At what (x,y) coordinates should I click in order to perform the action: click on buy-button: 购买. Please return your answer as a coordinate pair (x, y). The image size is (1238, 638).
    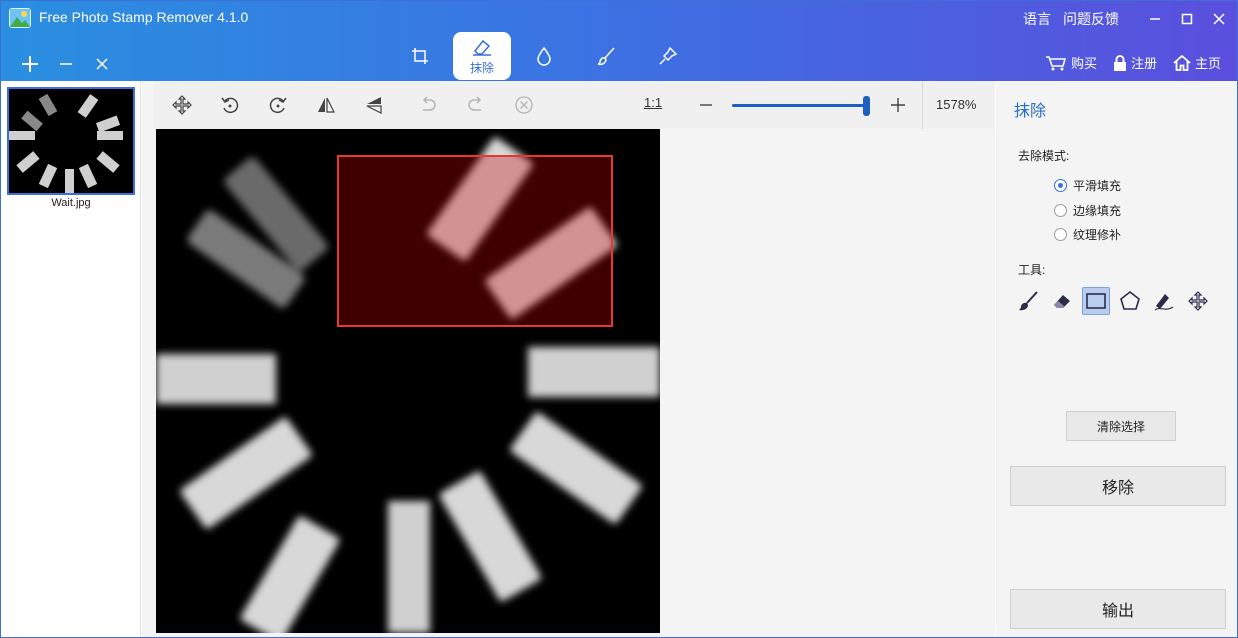
    Looking at the image, I should click on (1071, 62).